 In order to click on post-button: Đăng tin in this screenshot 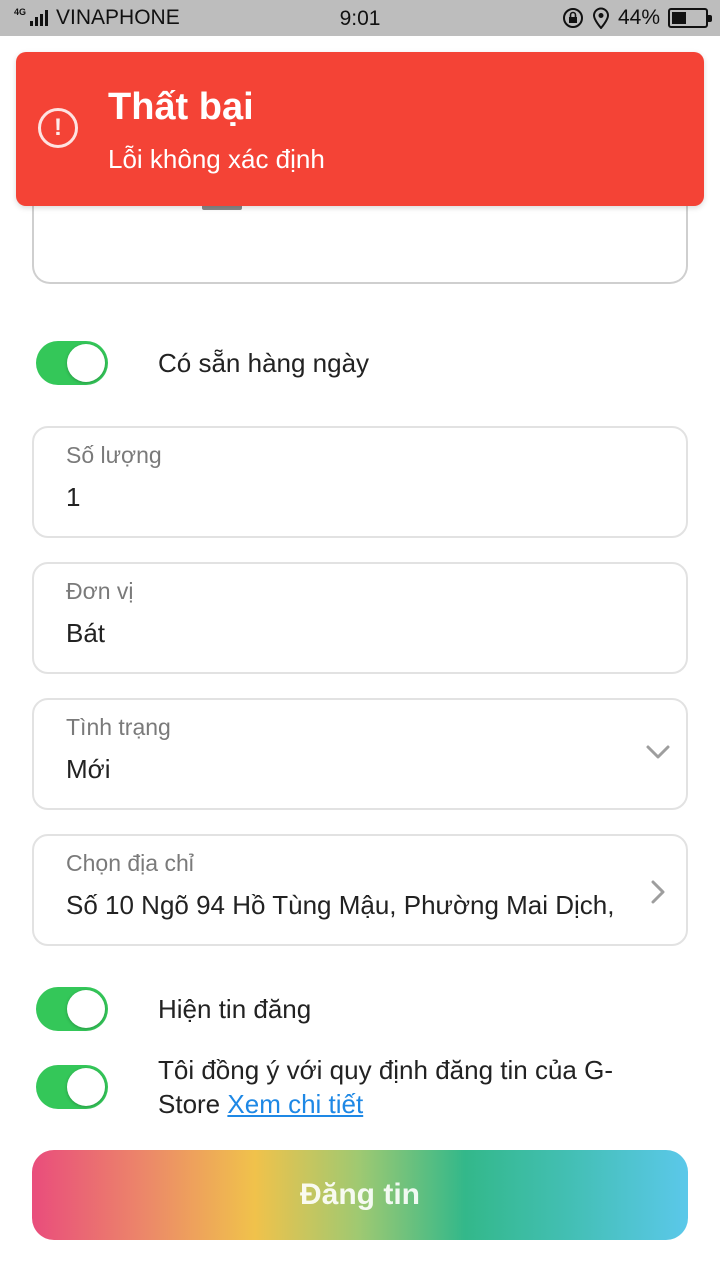, I will do `click(360, 1195)`.